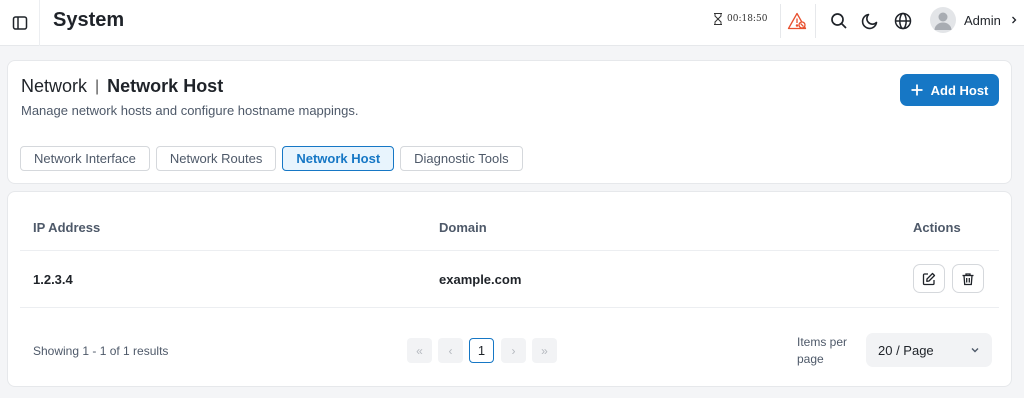  Describe the element at coordinates (512, 23) in the screenshot. I see `top-bar: System 00:18:50 Admin` at that location.